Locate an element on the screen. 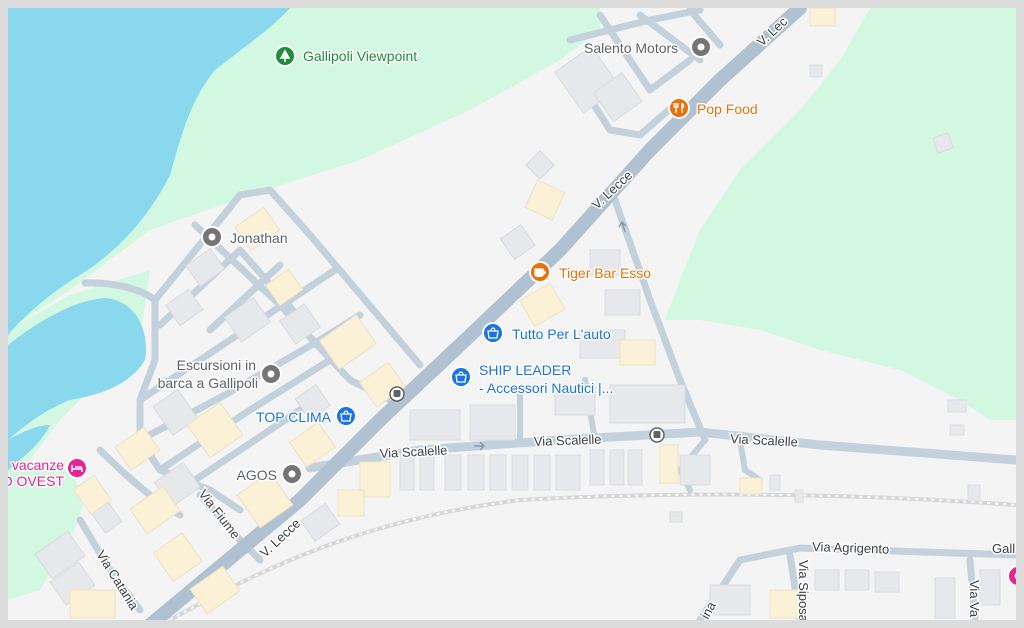  road-label-via-agrigento: Via Agrigento is located at coordinates (851, 548).